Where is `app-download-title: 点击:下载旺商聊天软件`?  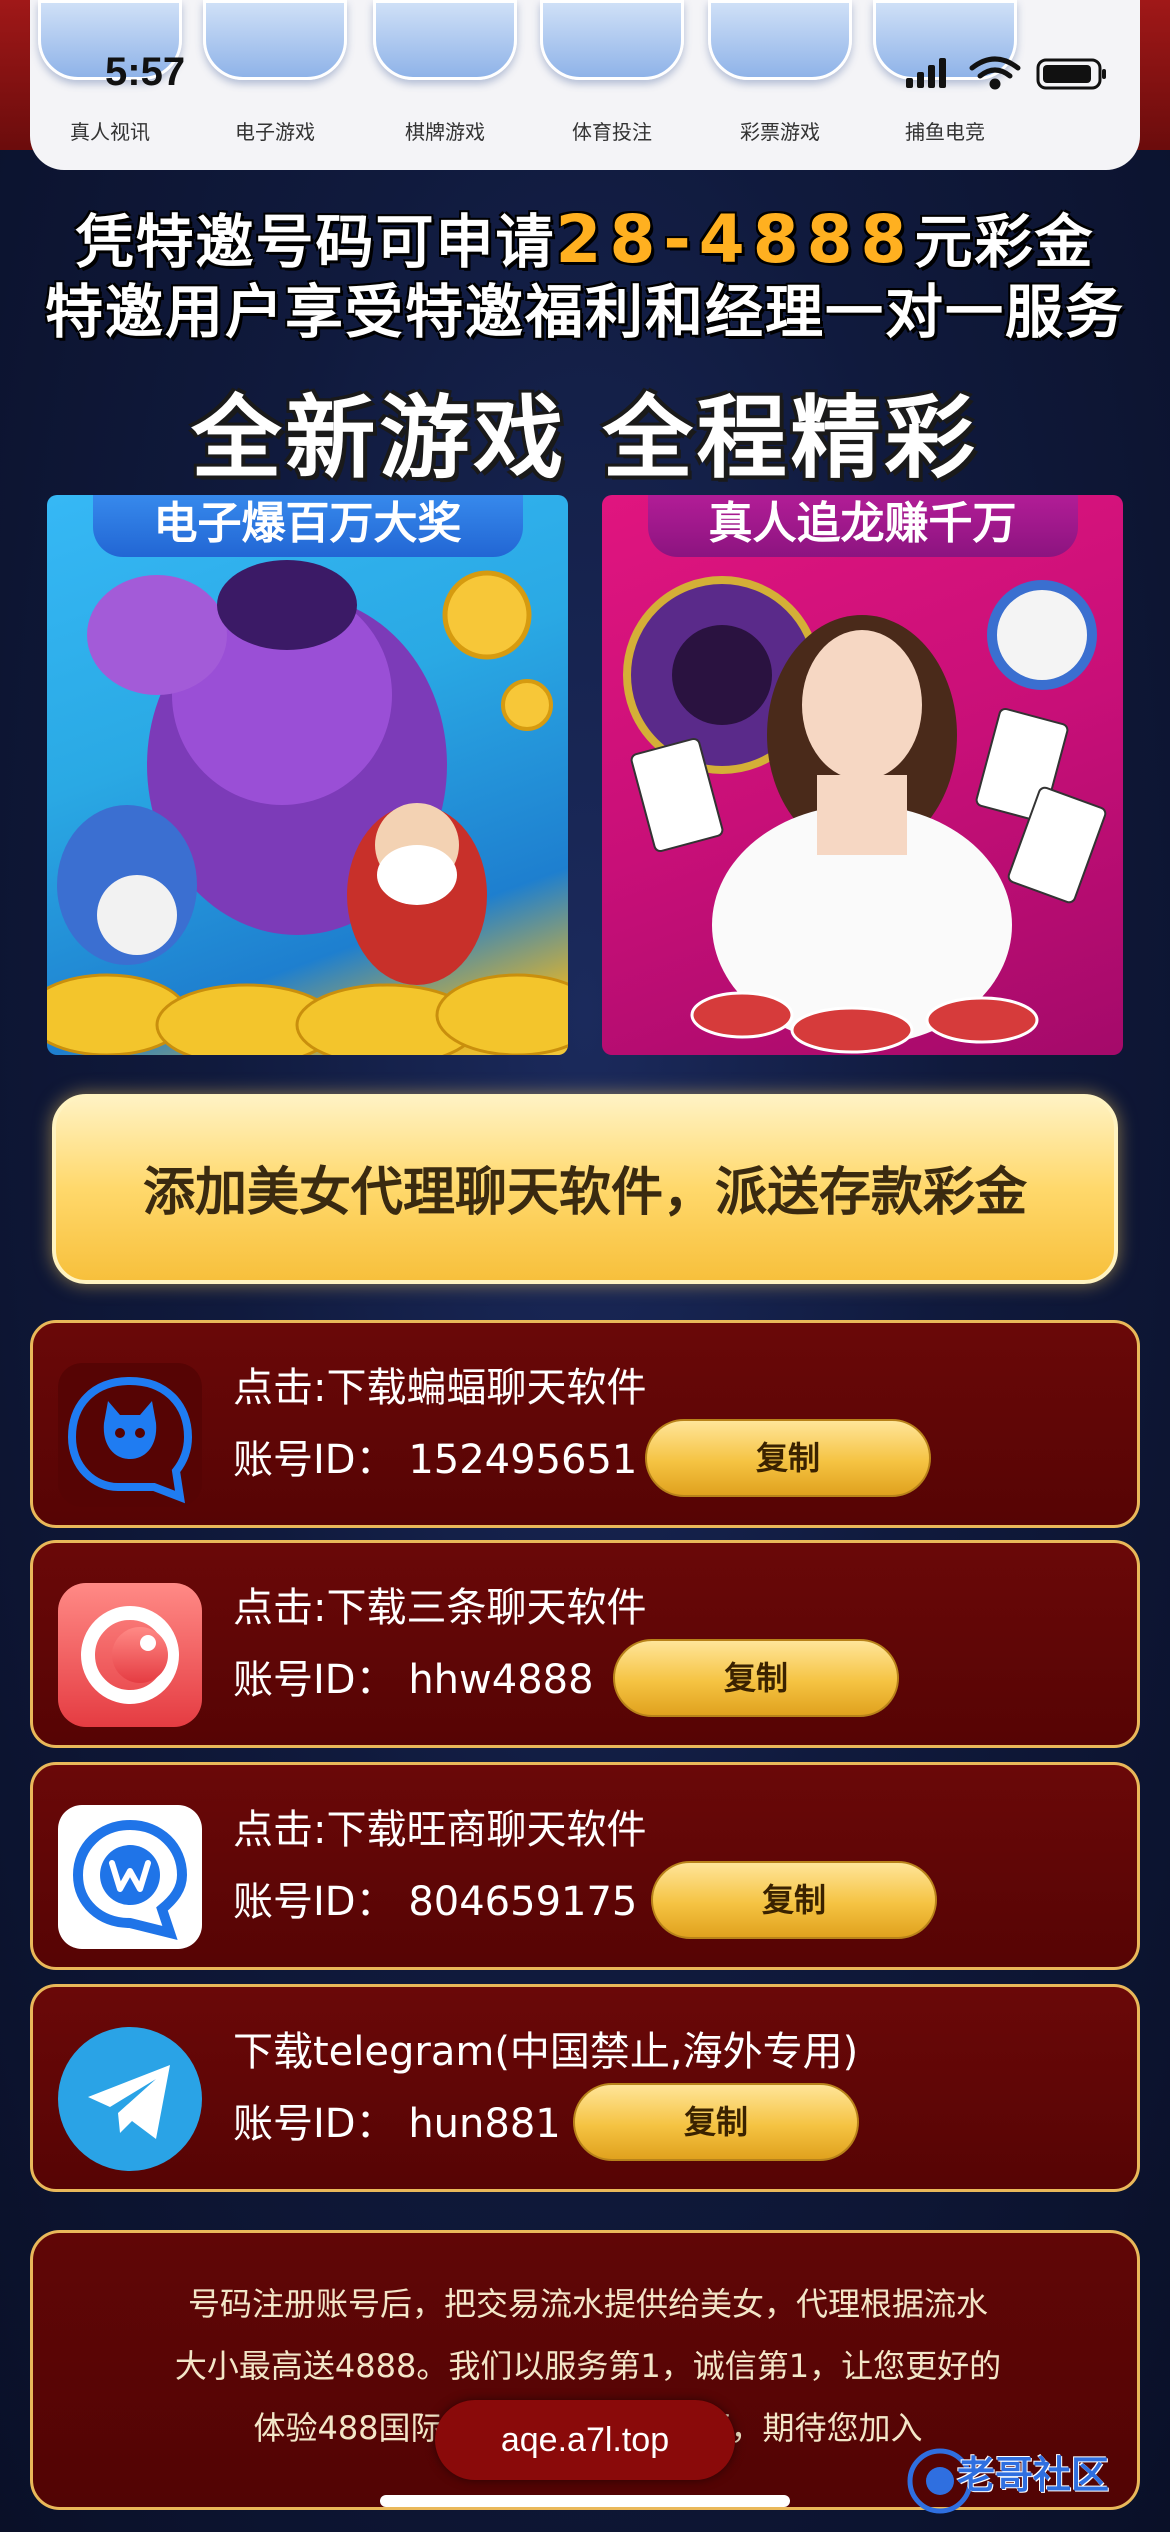 app-download-title: 点击:下载旺商聊天软件 is located at coordinates (439, 1826).